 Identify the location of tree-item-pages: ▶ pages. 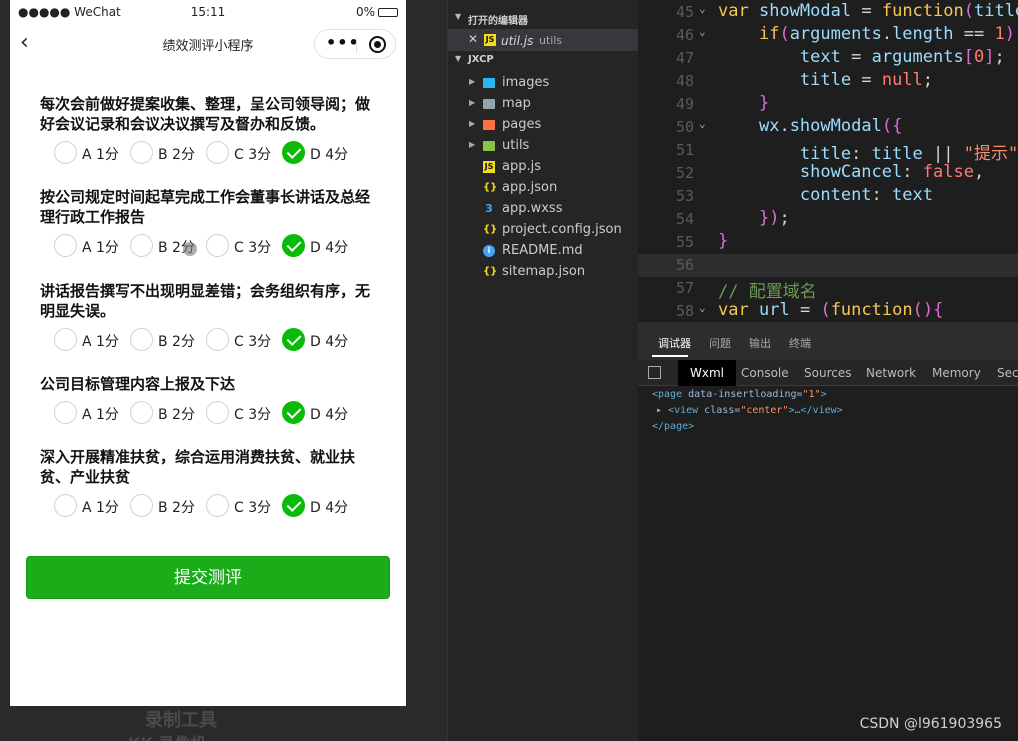
(543, 124).